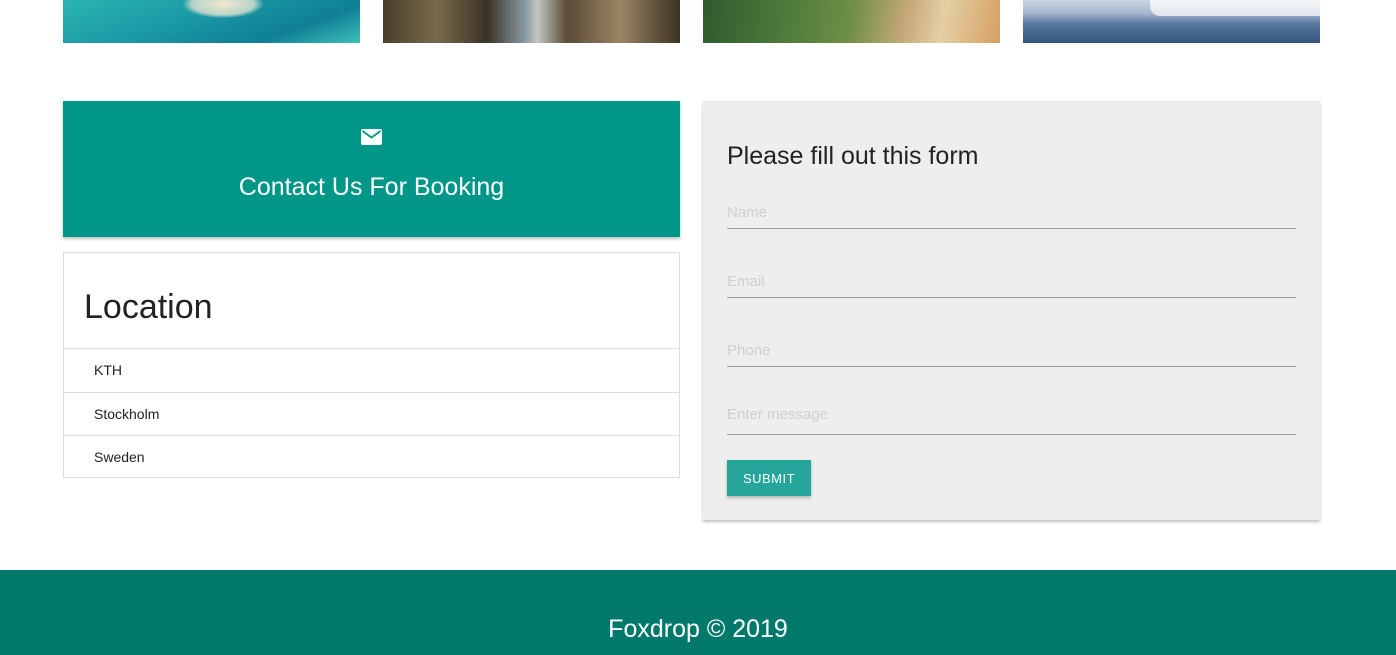 This screenshot has height=655, width=1396. Describe the element at coordinates (851, 21) in the screenshot. I see `gallery-photo-cliffs` at that location.